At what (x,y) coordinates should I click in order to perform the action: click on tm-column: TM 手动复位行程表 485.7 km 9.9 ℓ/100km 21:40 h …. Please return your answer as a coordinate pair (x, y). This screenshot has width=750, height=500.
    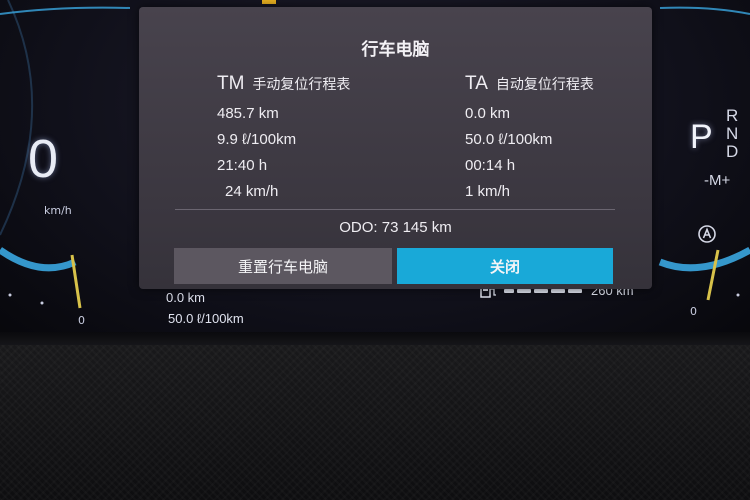
    Looking at the image, I should click on (283, 139).